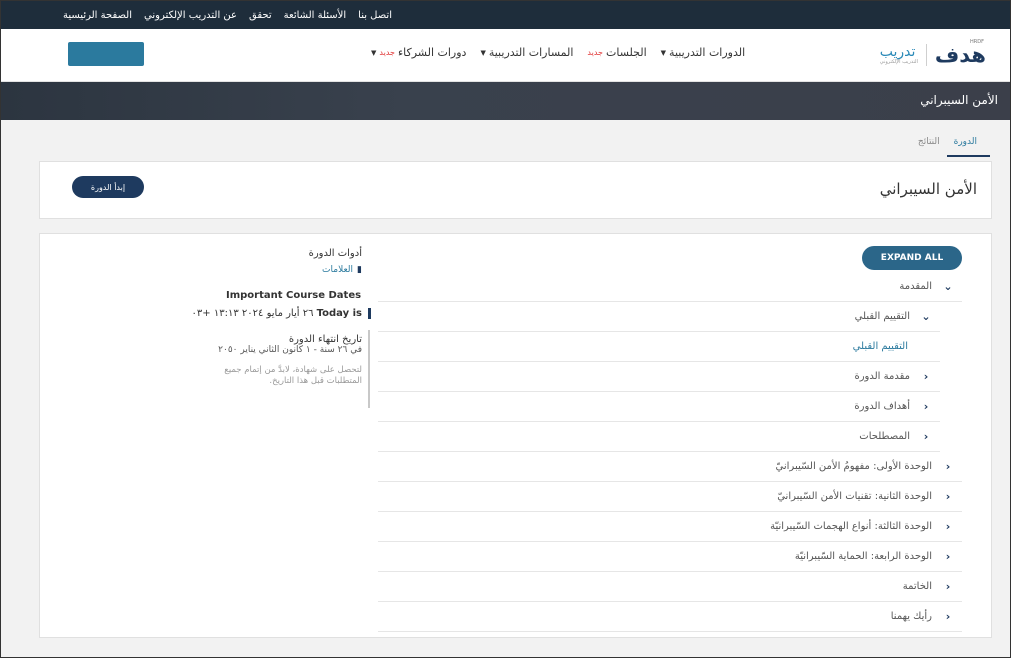 The width and height of the screenshot is (1011, 658). What do you see at coordinates (670, 557) in the screenshot?
I see `outline-section: ‹ الوحدة الرابعة: الحماية السّيبرانيّة` at bounding box center [670, 557].